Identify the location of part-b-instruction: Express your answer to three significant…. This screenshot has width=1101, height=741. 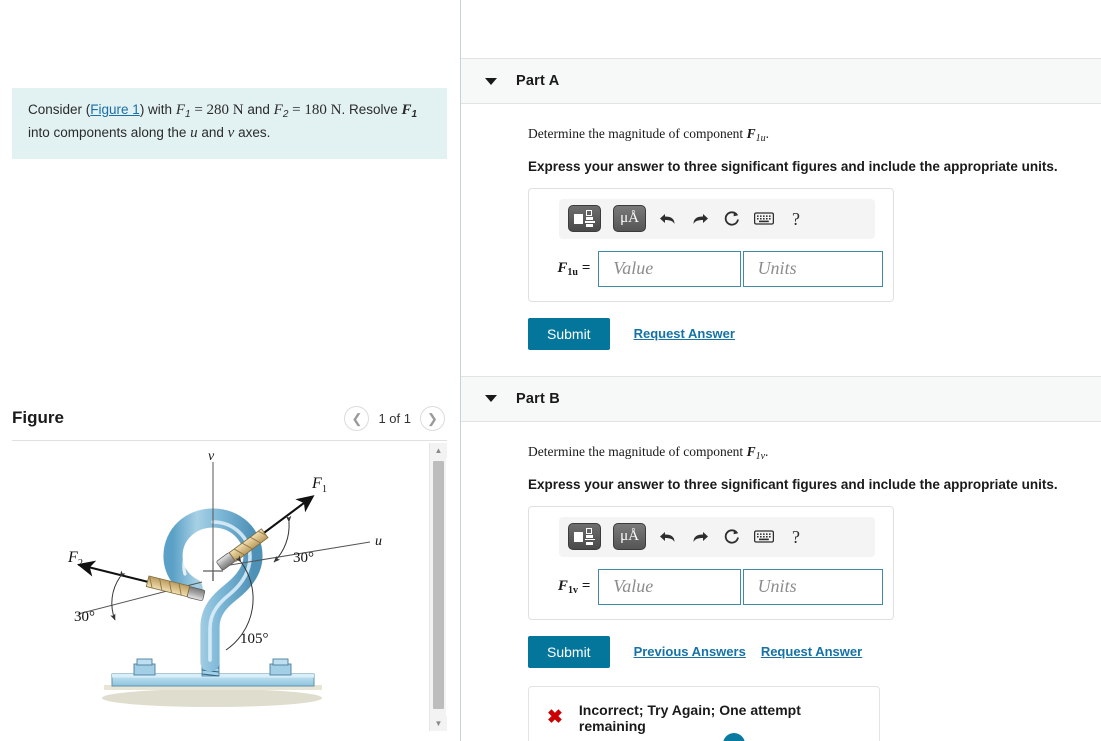
(793, 484).